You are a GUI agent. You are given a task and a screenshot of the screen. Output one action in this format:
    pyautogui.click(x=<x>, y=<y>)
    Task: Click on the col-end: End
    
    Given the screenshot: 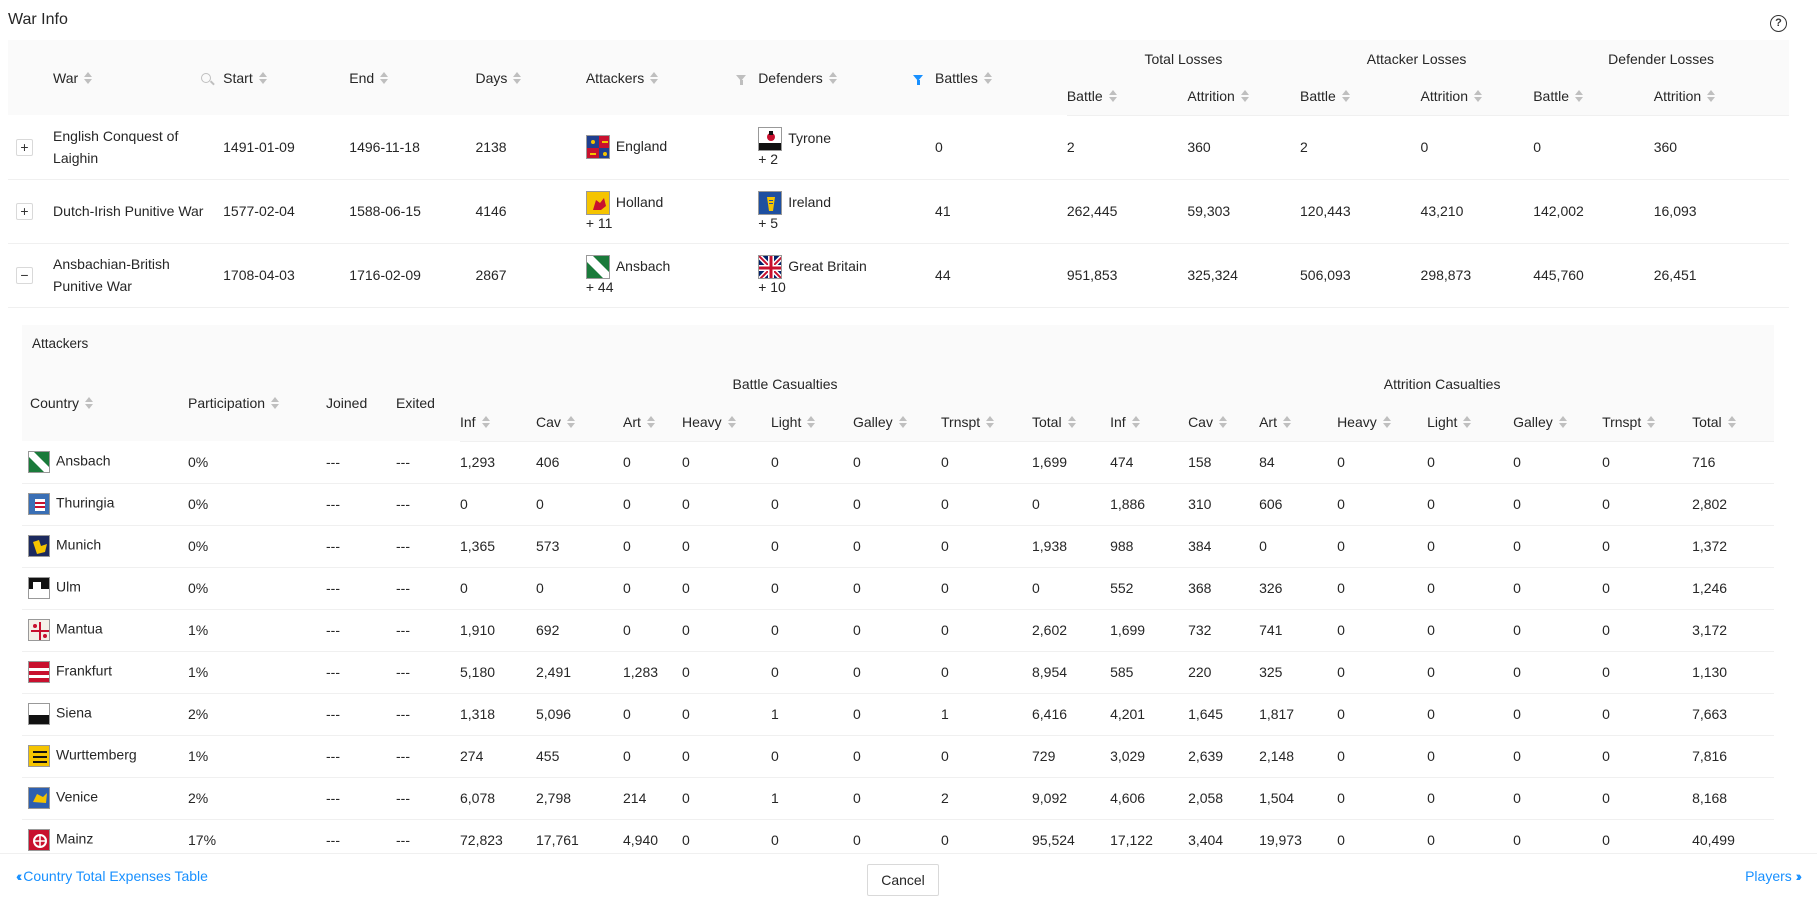 What is the action you would take?
    pyautogui.click(x=412, y=77)
    